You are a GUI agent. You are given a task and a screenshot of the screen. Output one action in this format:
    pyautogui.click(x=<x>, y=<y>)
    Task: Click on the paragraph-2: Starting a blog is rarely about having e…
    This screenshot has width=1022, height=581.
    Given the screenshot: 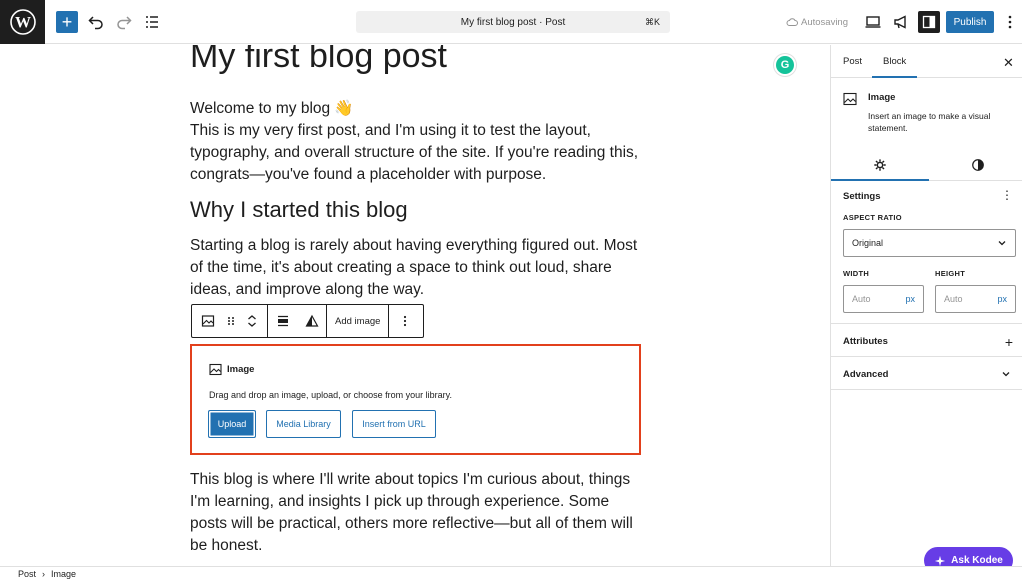 What is the action you would take?
    pyautogui.click(x=420, y=268)
    